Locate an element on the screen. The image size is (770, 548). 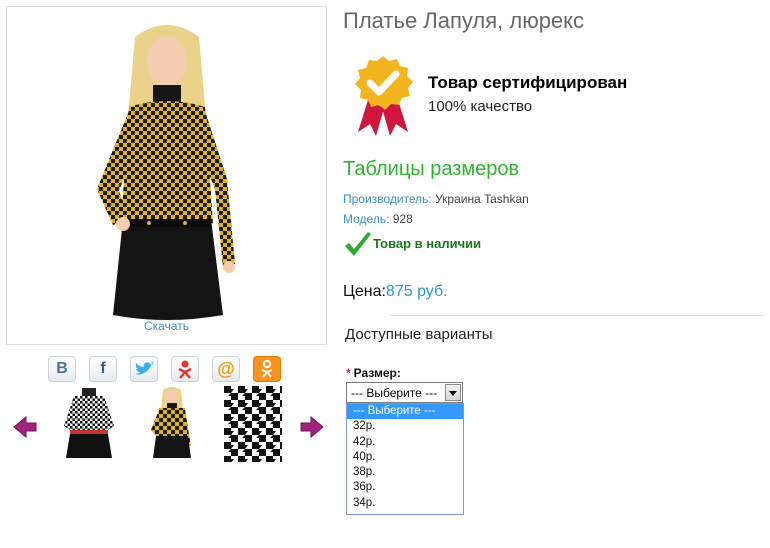
size-label: * Размер: is located at coordinates (373, 373).